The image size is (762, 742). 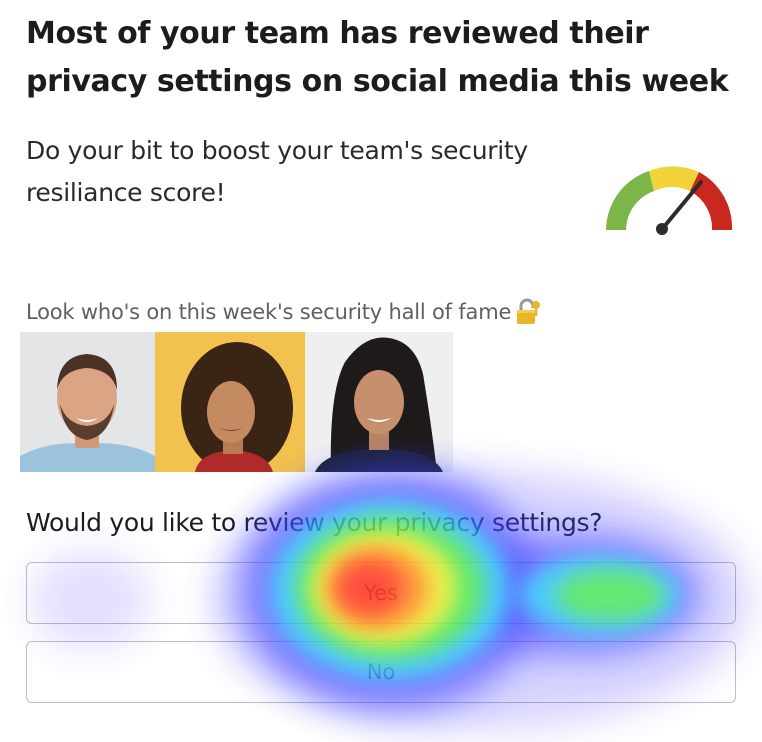 What do you see at coordinates (381, 672) in the screenshot?
I see `no-button: No` at bounding box center [381, 672].